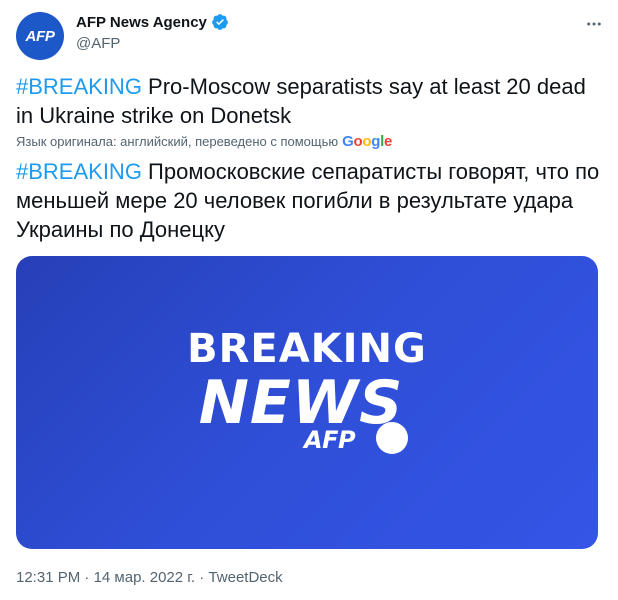 The image size is (618, 600). I want to click on tweet-source: TweetDeck, so click(245, 577).